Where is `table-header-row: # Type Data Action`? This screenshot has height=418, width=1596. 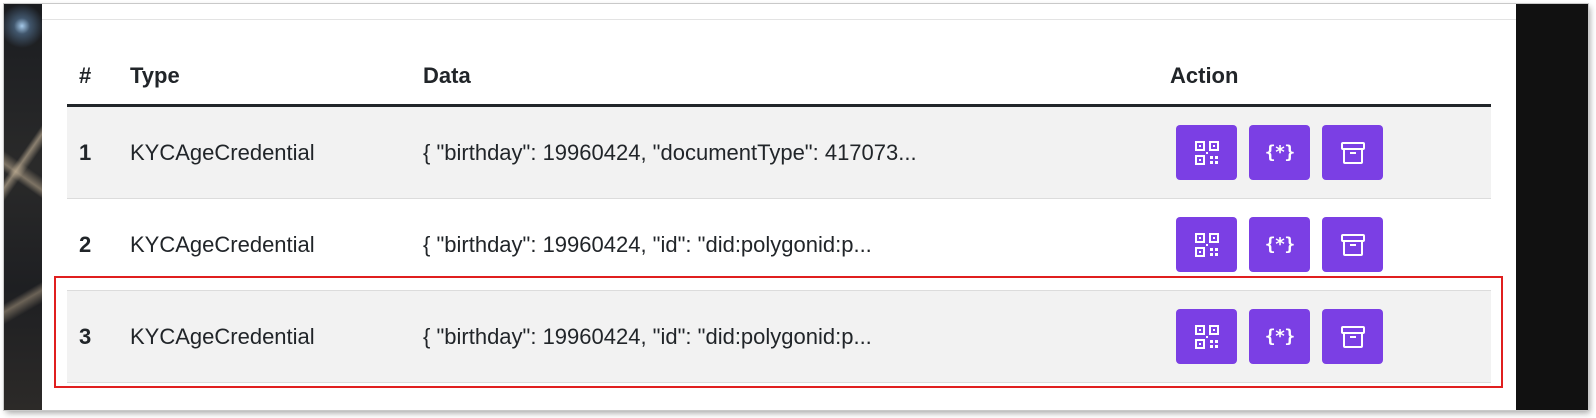
table-header-row: # Type Data Action is located at coordinates (779, 77).